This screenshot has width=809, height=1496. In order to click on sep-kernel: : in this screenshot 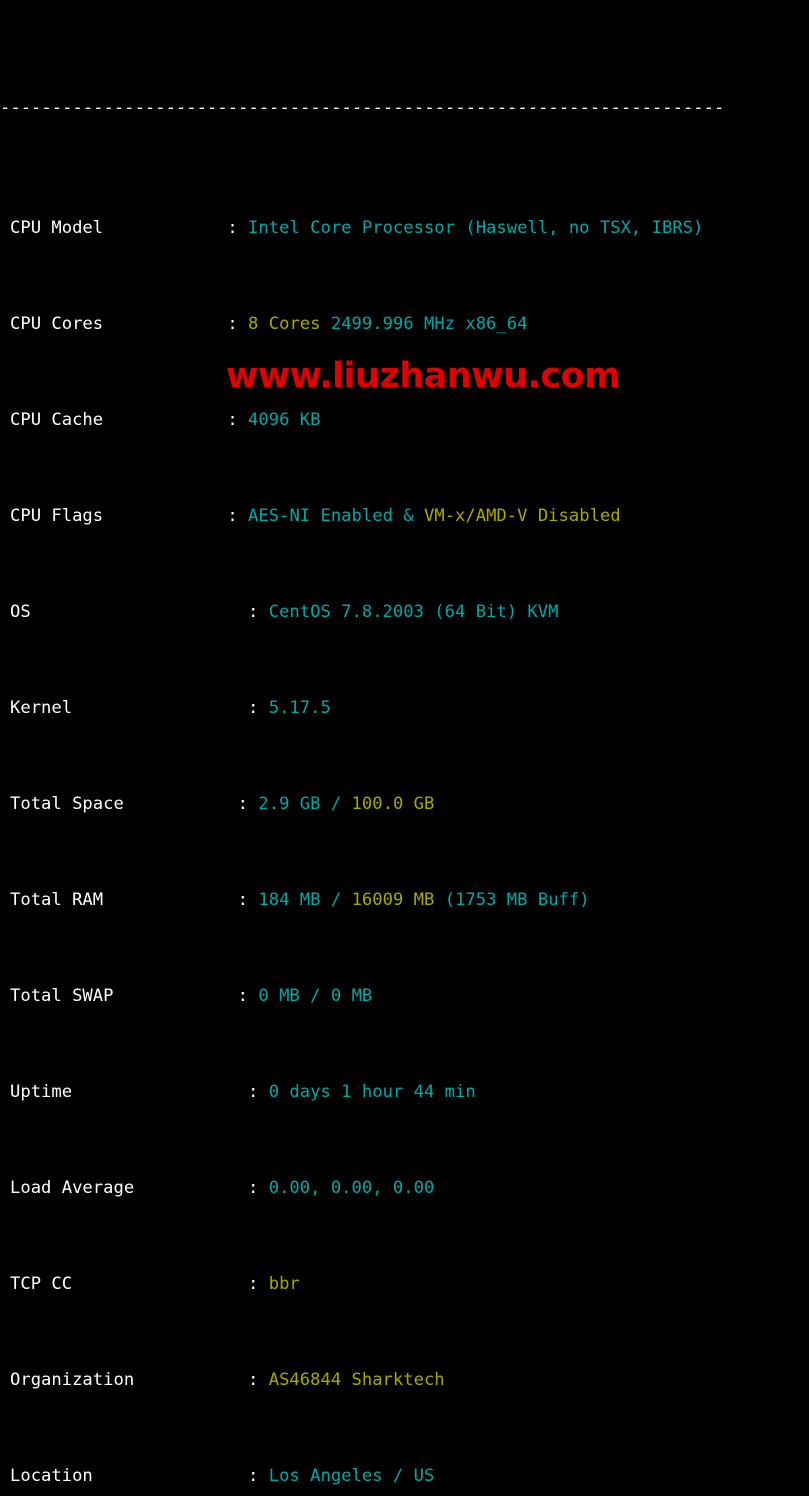, I will do `click(253, 708)`.